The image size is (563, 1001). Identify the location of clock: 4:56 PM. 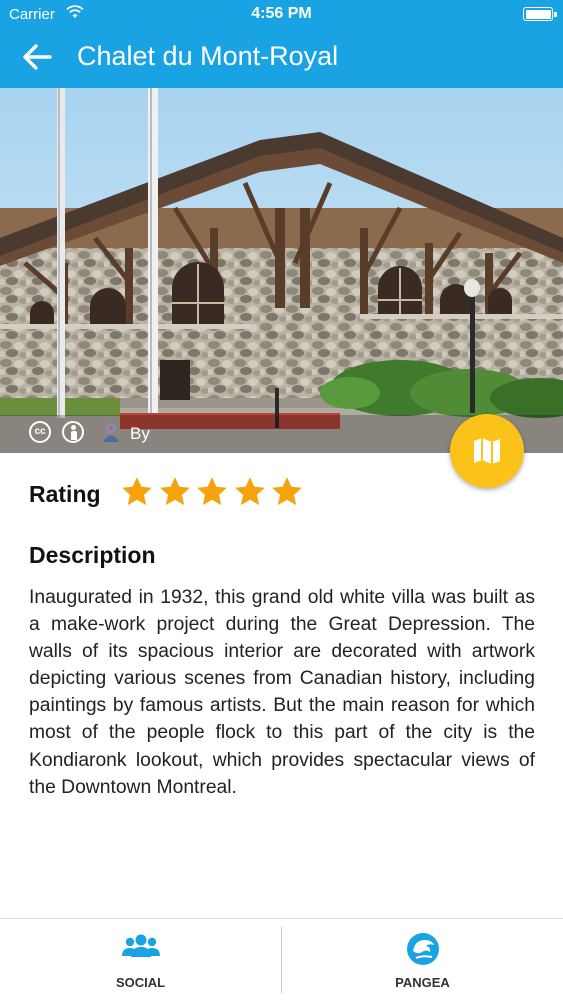
(281, 13).